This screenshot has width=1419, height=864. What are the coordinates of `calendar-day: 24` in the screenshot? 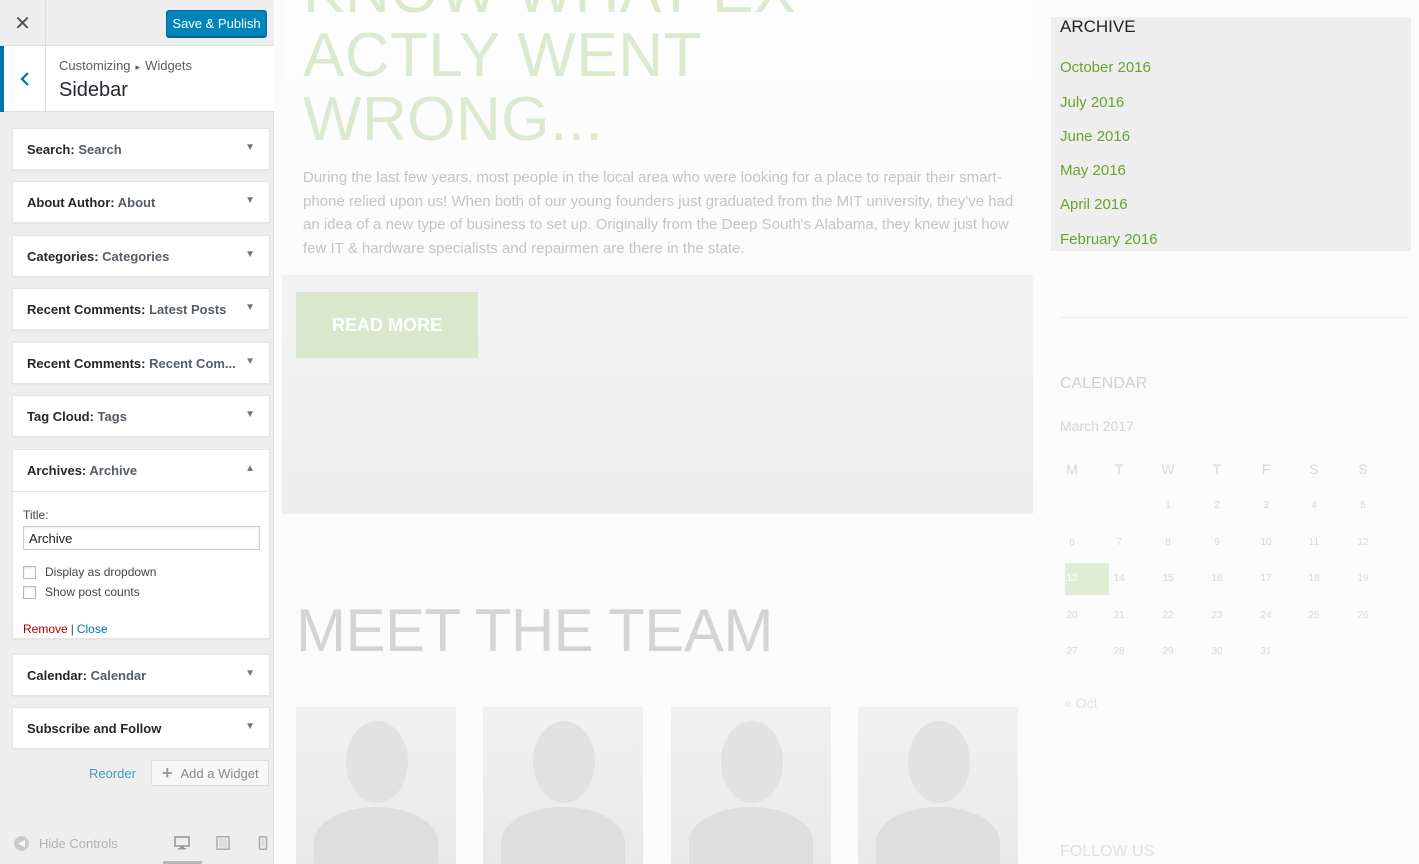 It's located at (1266, 615).